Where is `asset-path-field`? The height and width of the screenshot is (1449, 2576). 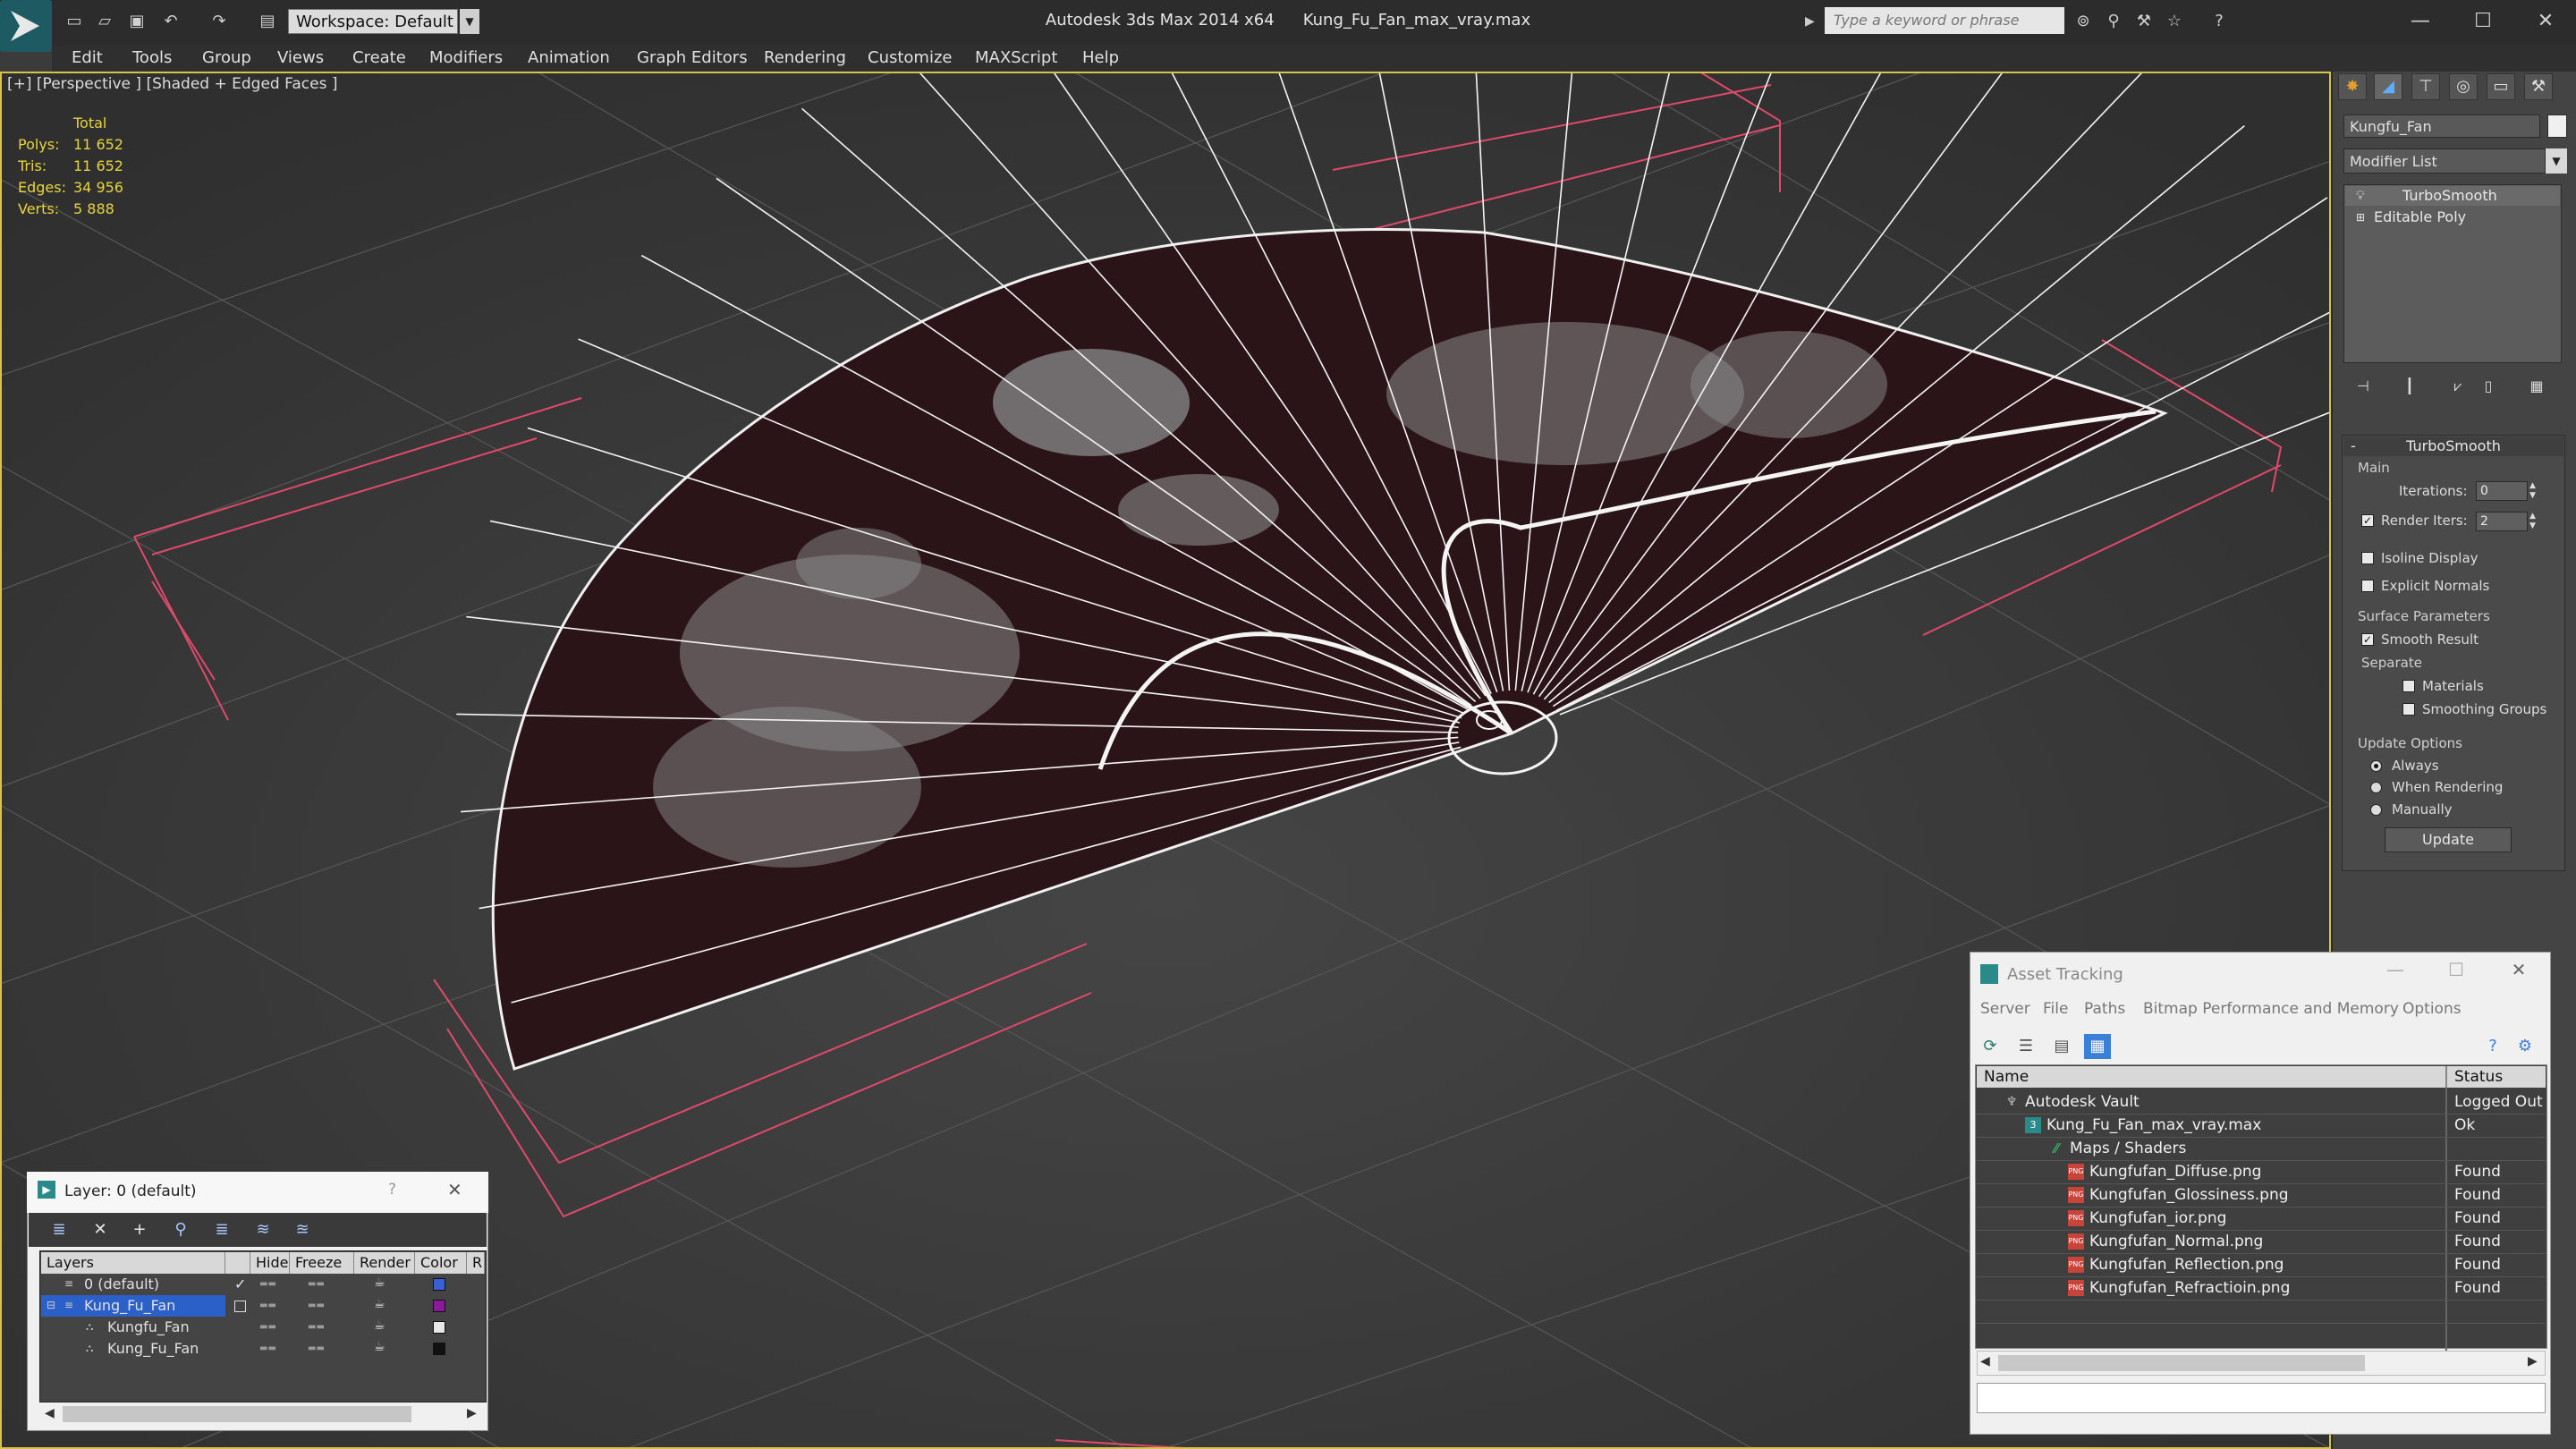 asset-path-field is located at coordinates (2261, 1398).